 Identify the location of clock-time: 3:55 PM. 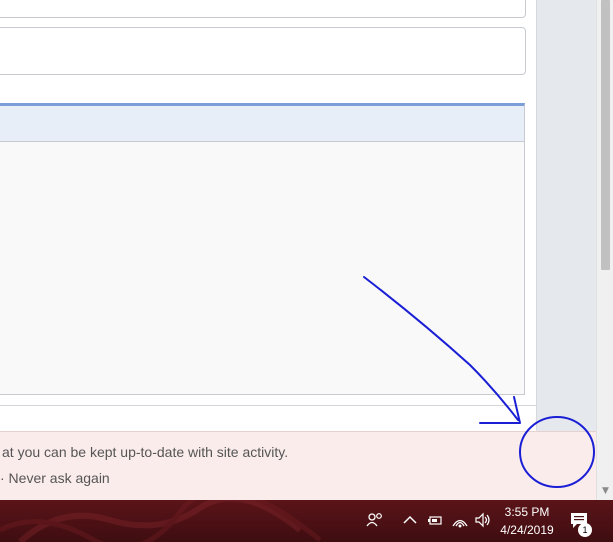
(527, 512).